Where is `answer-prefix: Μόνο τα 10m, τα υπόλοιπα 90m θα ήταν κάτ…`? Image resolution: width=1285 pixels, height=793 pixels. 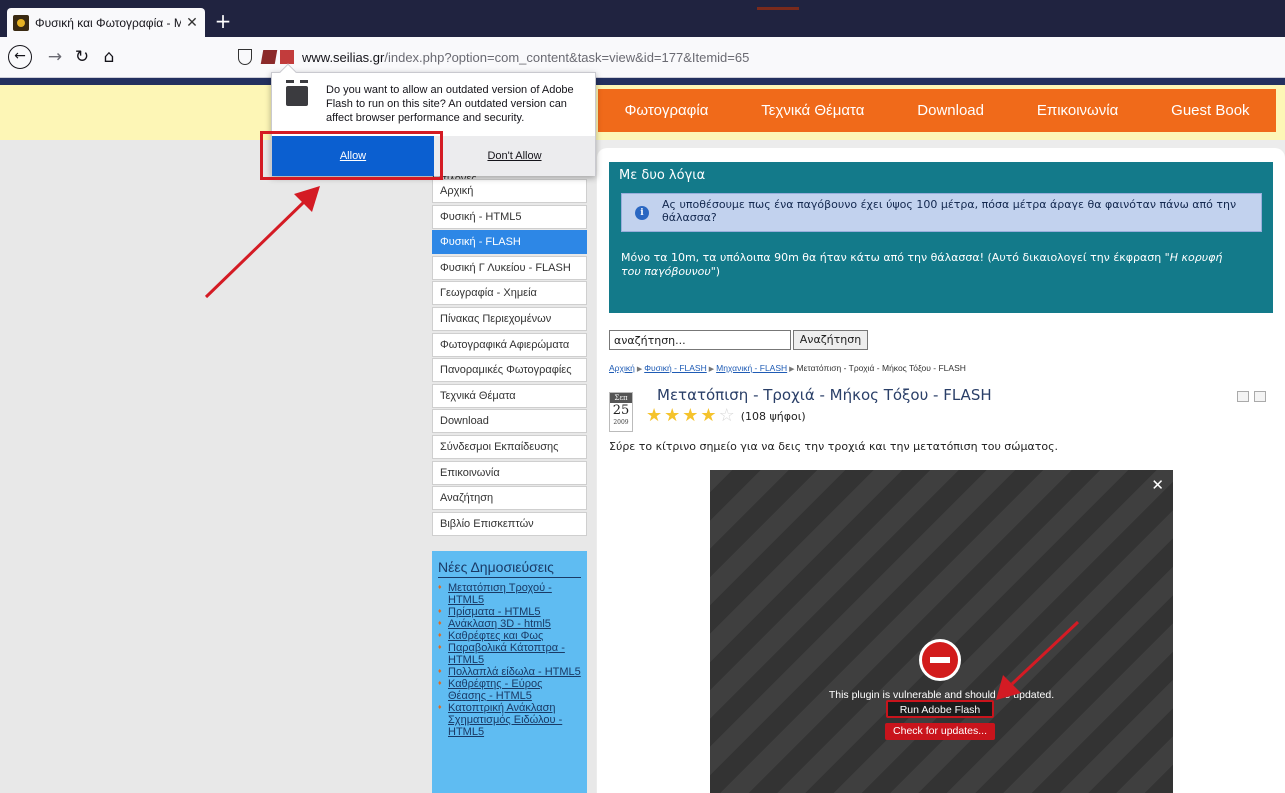 answer-prefix: Μόνο τα 10m, τα υπόλοιπα 90m θα ήταν κάτ… is located at coordinates (895, 257).